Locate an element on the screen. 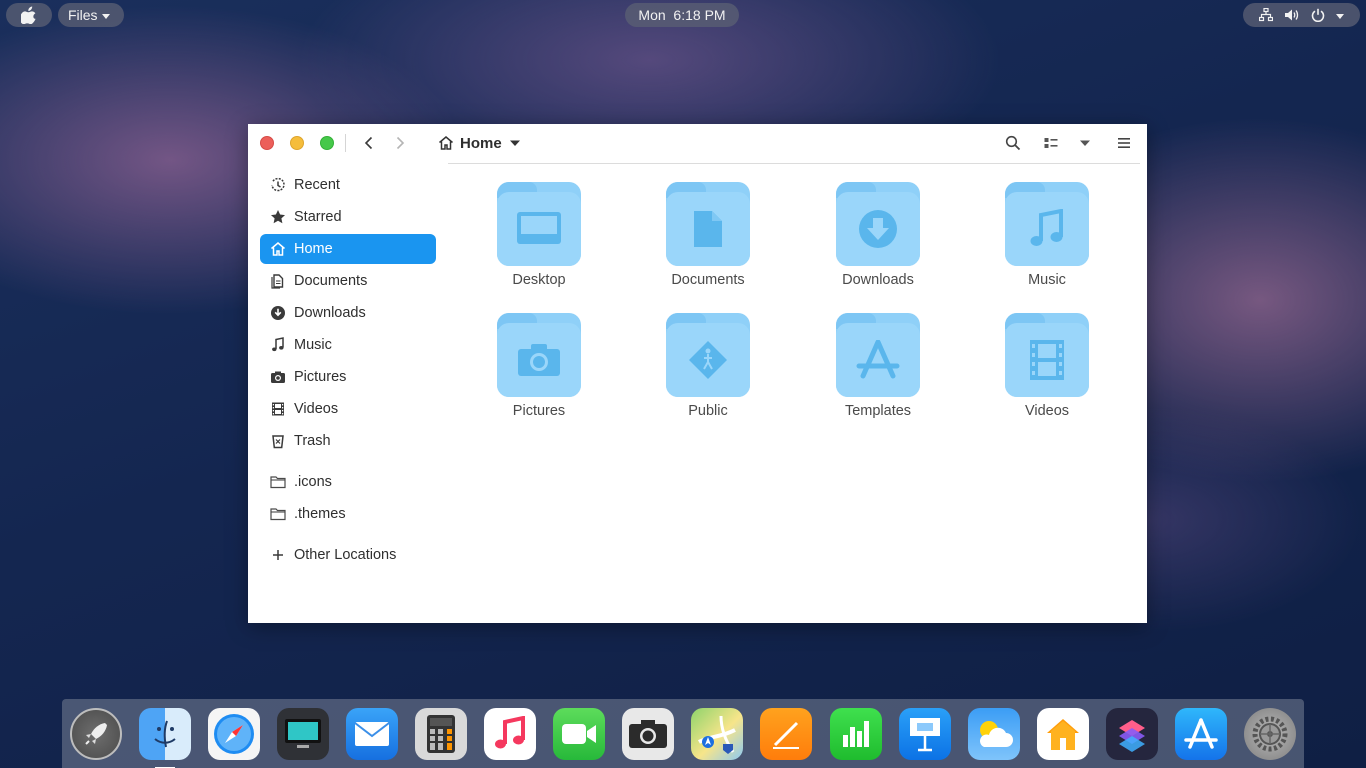  dock-music is located at coordinates (510, 733).